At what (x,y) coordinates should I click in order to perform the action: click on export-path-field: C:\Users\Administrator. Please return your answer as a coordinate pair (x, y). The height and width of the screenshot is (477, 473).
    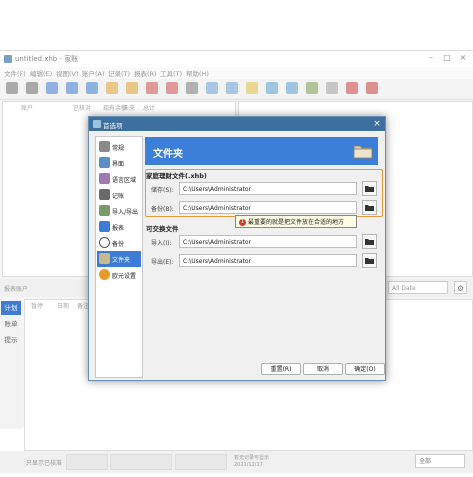
    Looking at the image, I should click on (268, 260).